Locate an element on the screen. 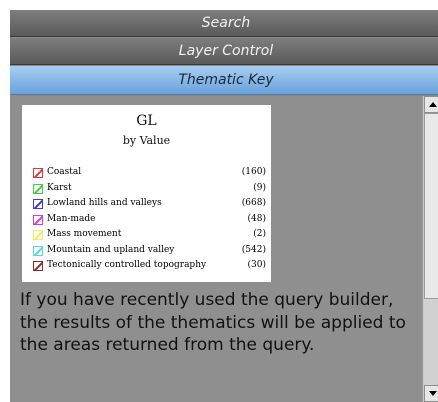 The image size is (438, 402). legend-item-label: Karst is located at coordinates (59, 187).